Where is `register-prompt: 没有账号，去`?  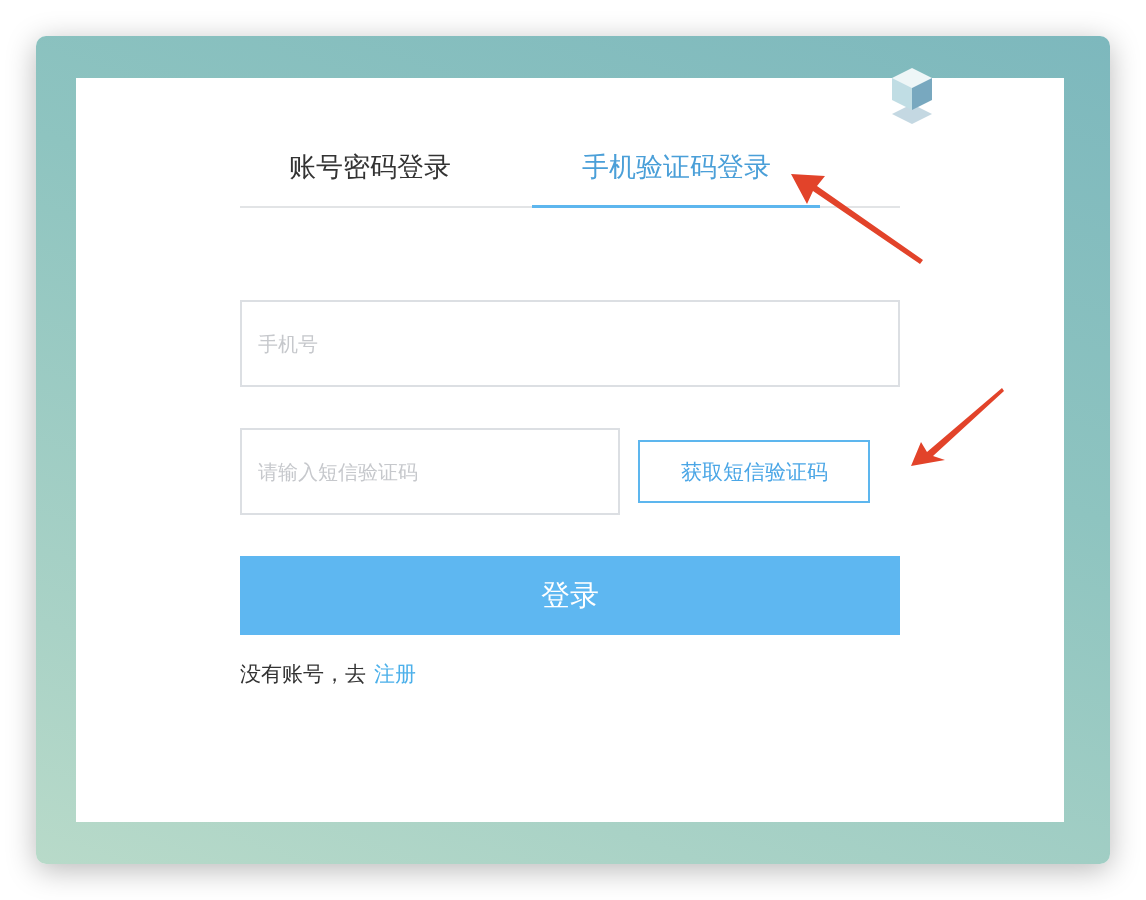 register-prompt: 没有账号，去 is located at coordinates (303, 674).